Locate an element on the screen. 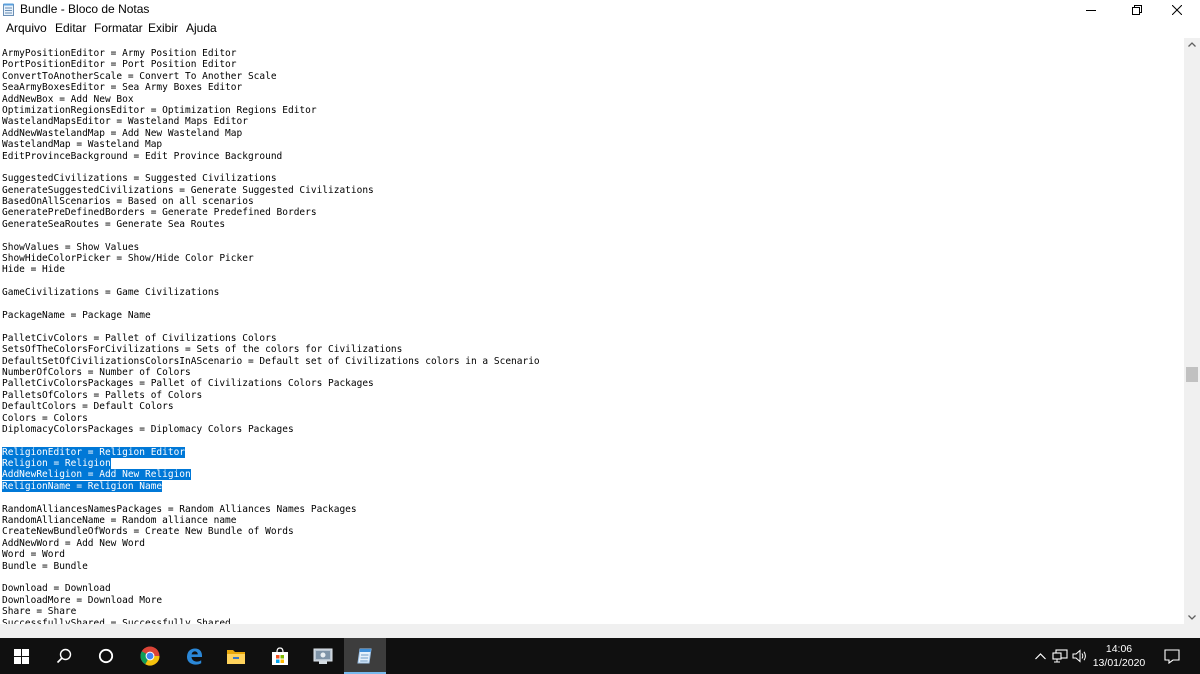  task-view-button is located at coordinates (106, 656).